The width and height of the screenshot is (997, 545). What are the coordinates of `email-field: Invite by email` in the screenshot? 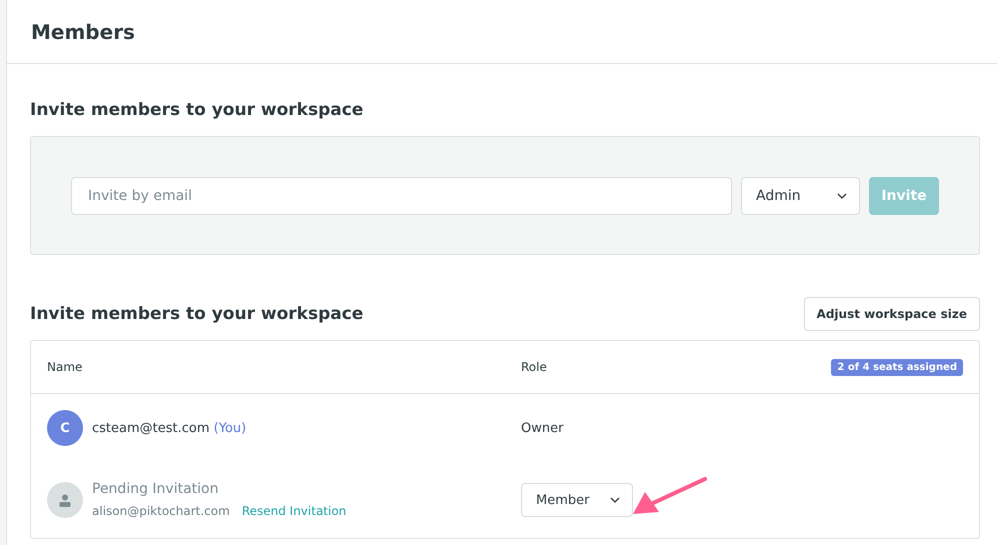 It's located at (401, 195).